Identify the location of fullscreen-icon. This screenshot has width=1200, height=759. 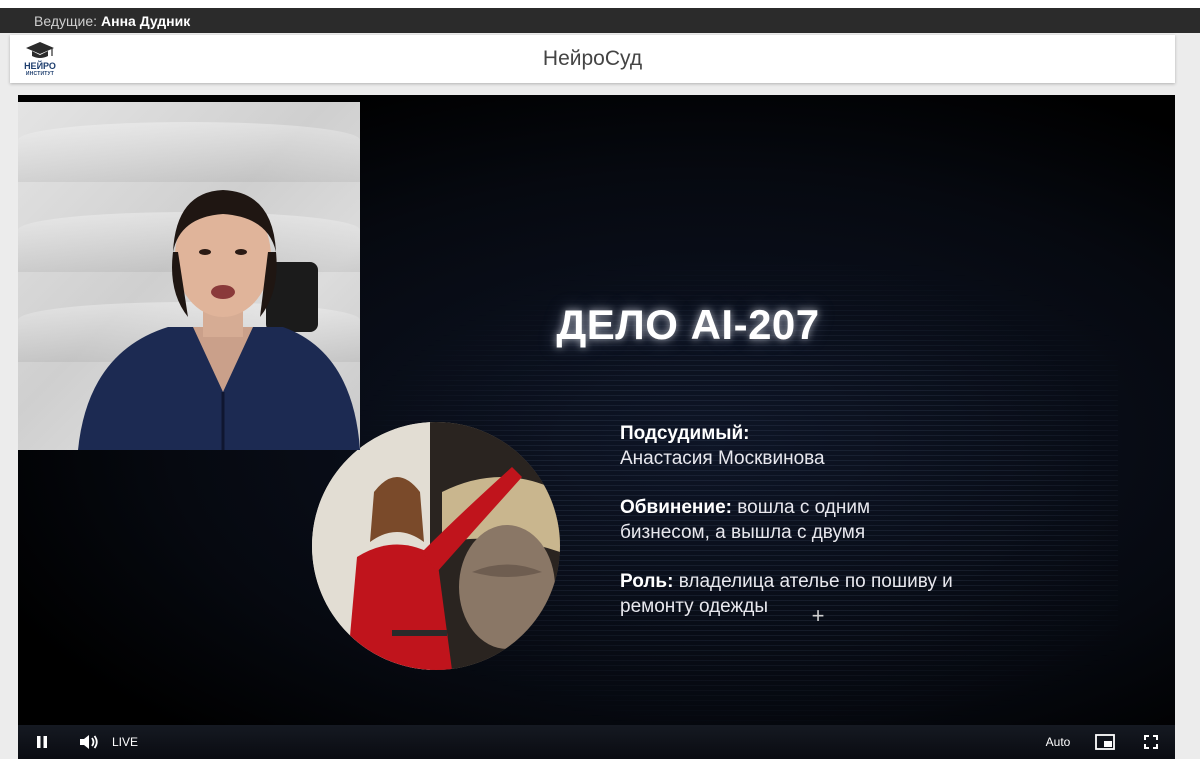
(1151, 742).